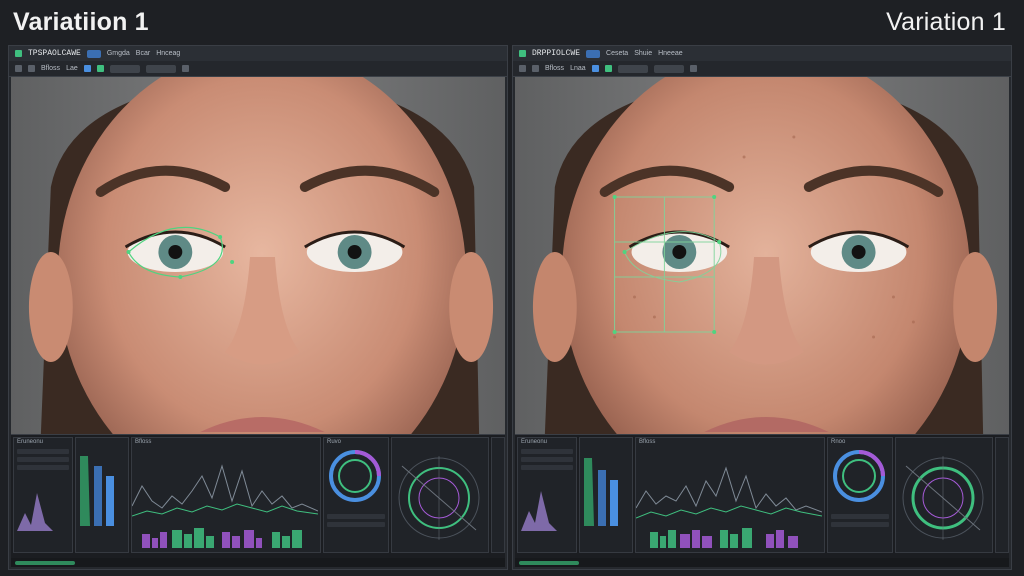  What do you see at coordinates (168, 53) in the screenshot?
I see `left-menu-item-3: Hnceag` at bounding box center [168, 53].